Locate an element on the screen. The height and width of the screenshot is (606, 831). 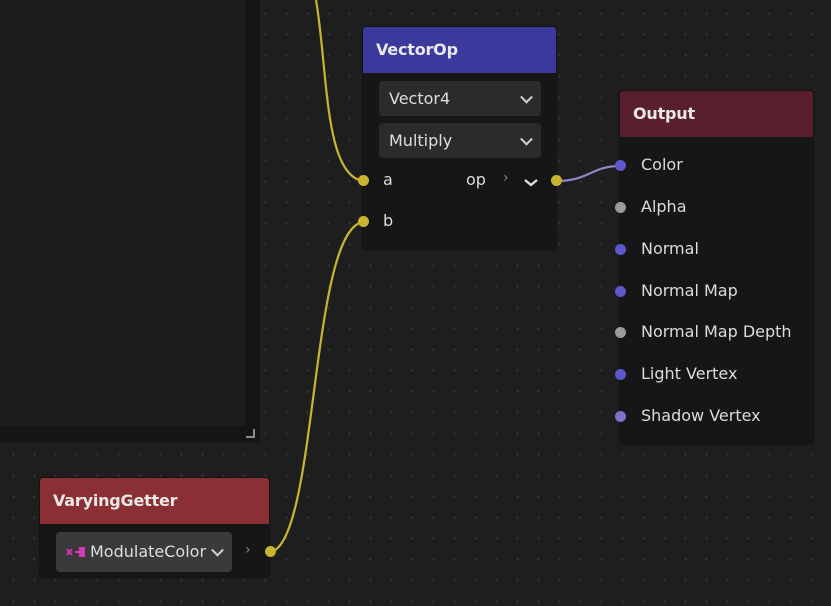
varying-select: ModulateColor is located at coordinates (144, 552).